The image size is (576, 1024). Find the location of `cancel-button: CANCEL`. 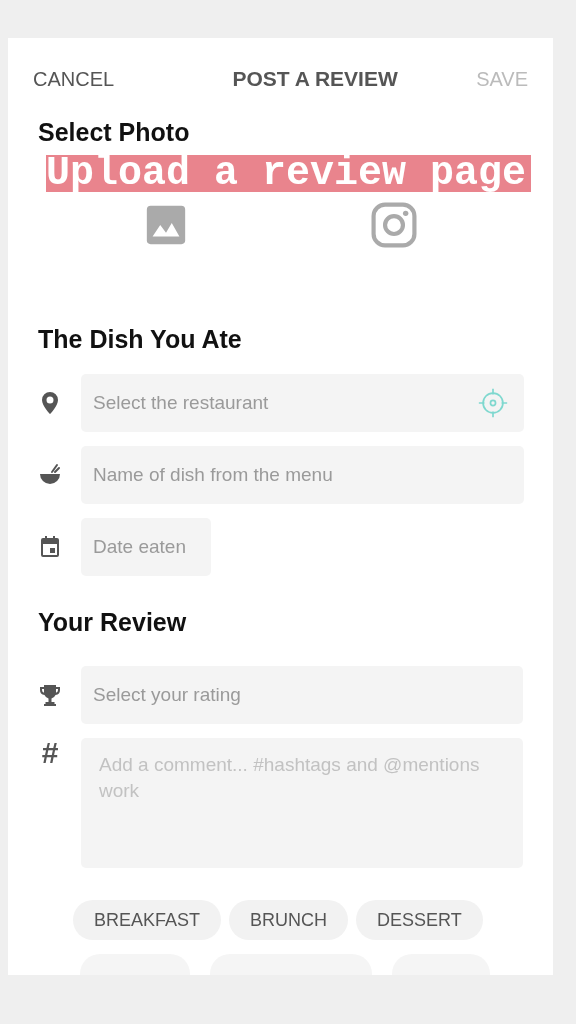

cancel-button: CANCEL is located at coordinates (74, 79).